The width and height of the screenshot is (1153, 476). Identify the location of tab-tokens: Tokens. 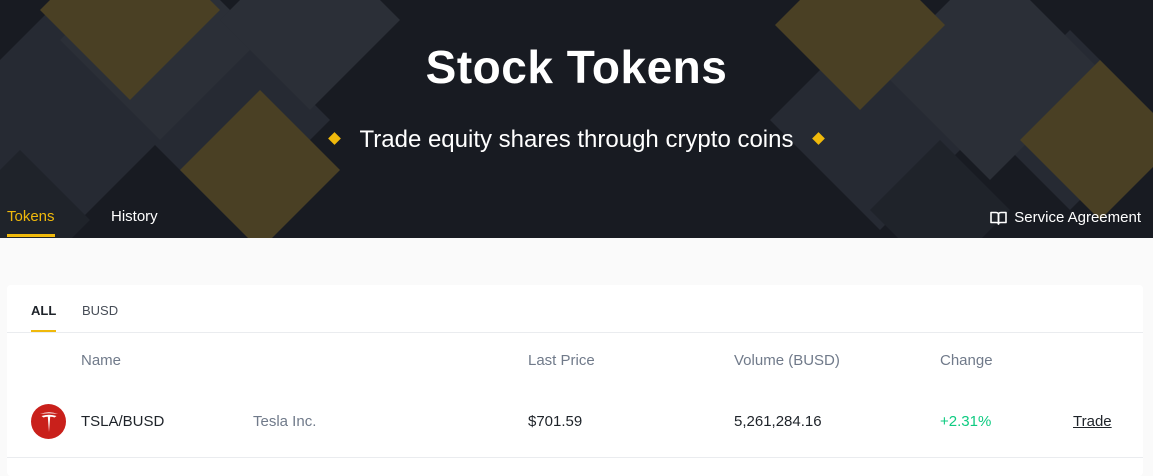
(31, 222).